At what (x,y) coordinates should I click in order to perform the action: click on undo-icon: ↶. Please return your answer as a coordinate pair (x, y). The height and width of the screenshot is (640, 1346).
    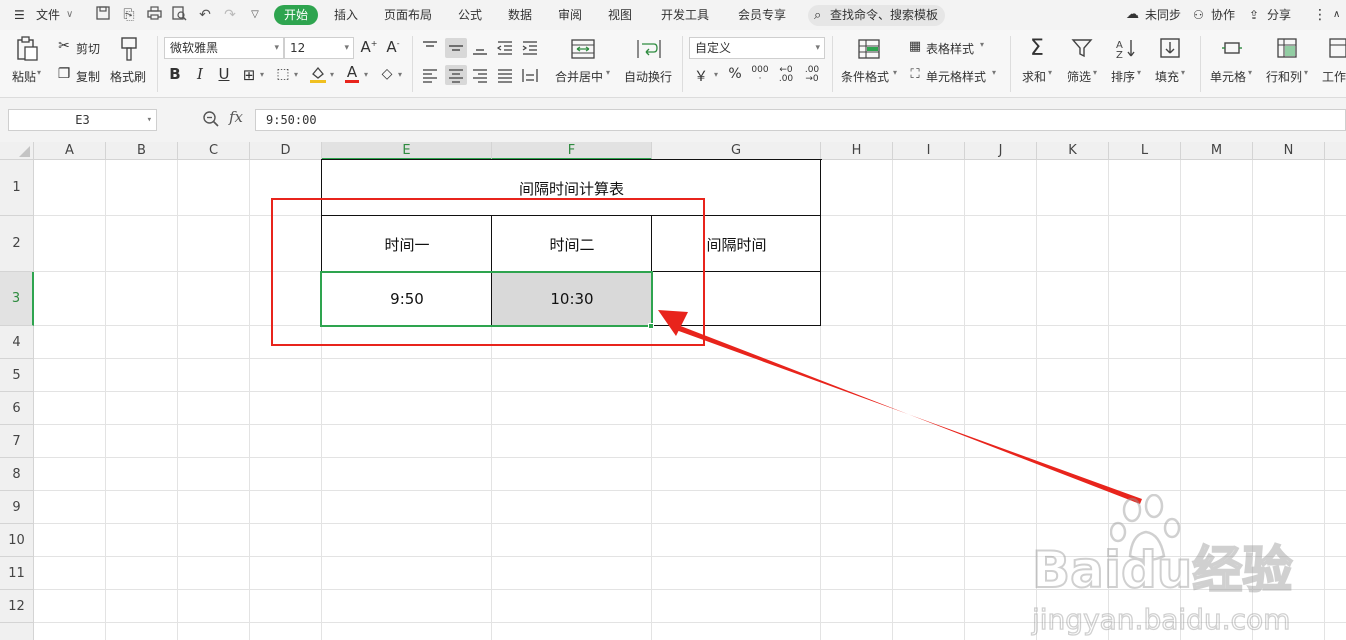
    Looking at the image, I should click on (205, 15).